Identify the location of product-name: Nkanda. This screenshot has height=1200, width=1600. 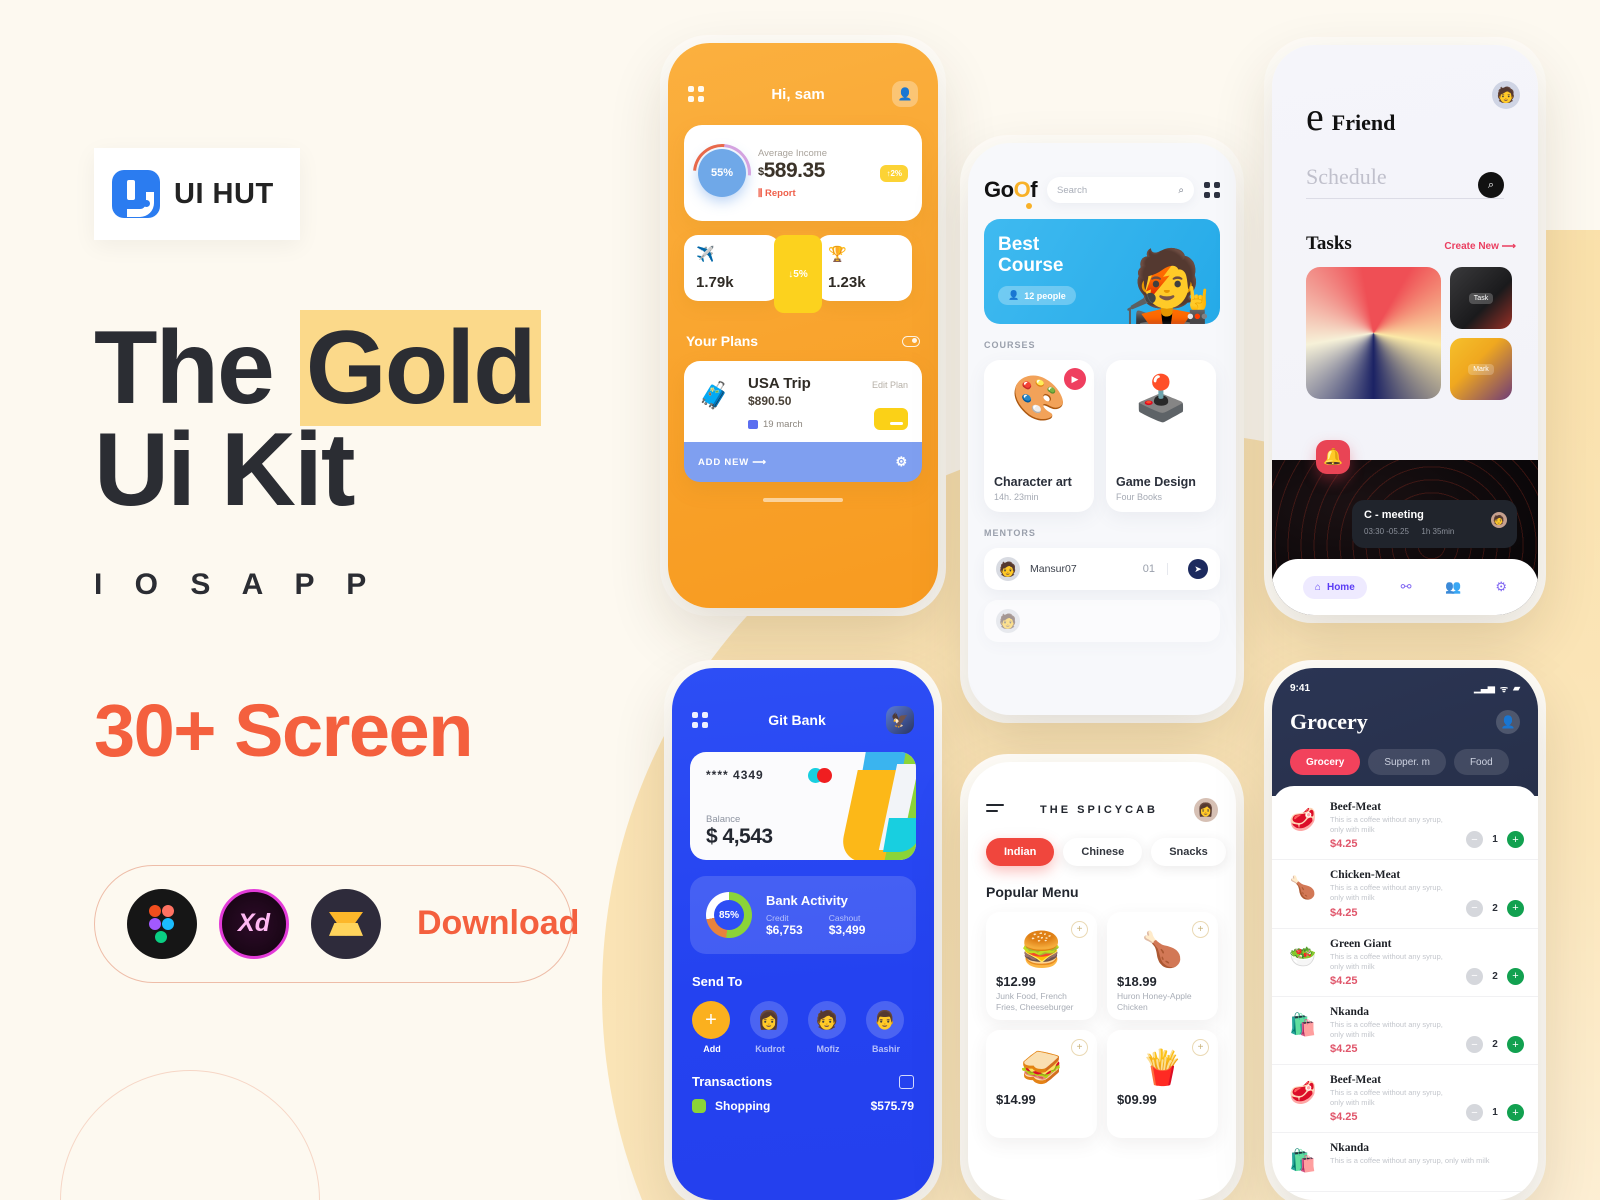
(1349, 1011).